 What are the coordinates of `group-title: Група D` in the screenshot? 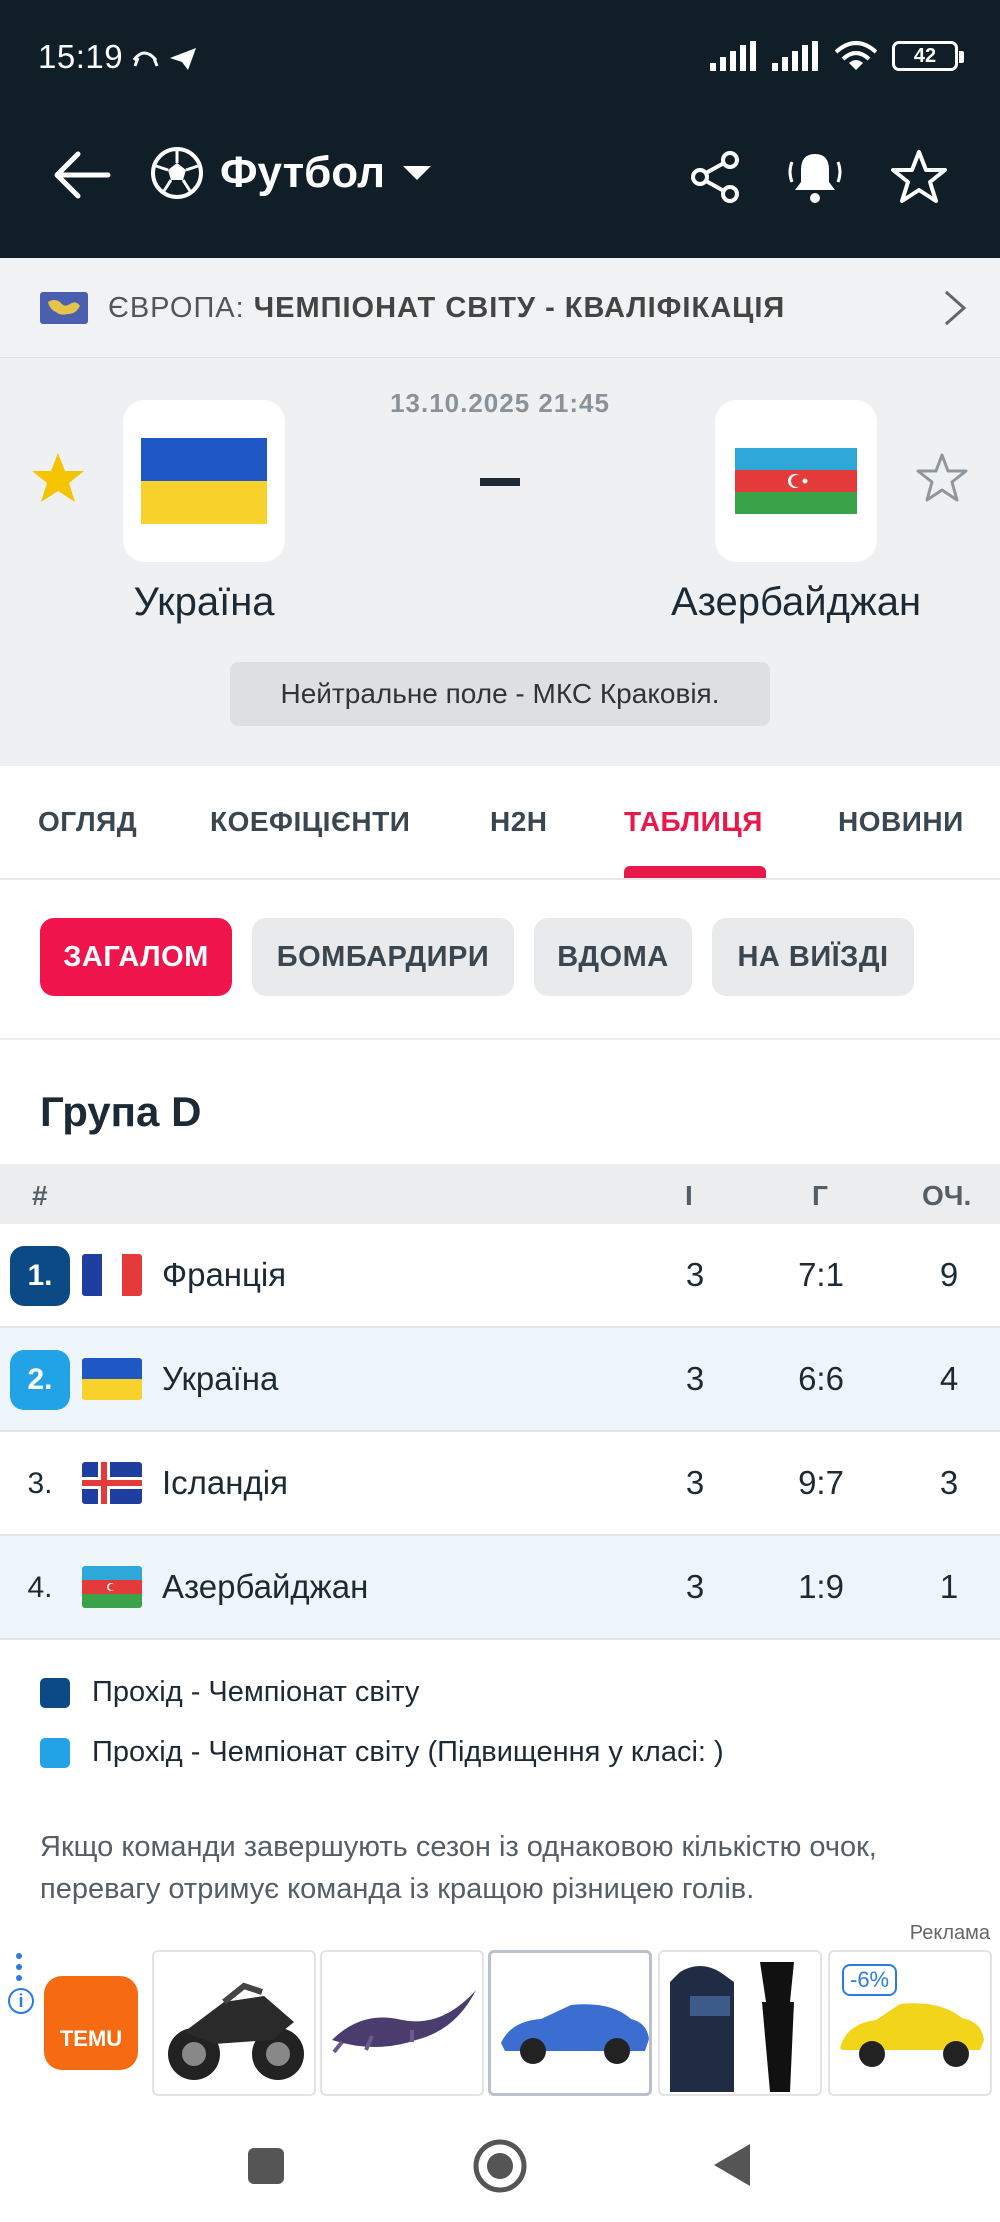 It's located at (121, 1111).